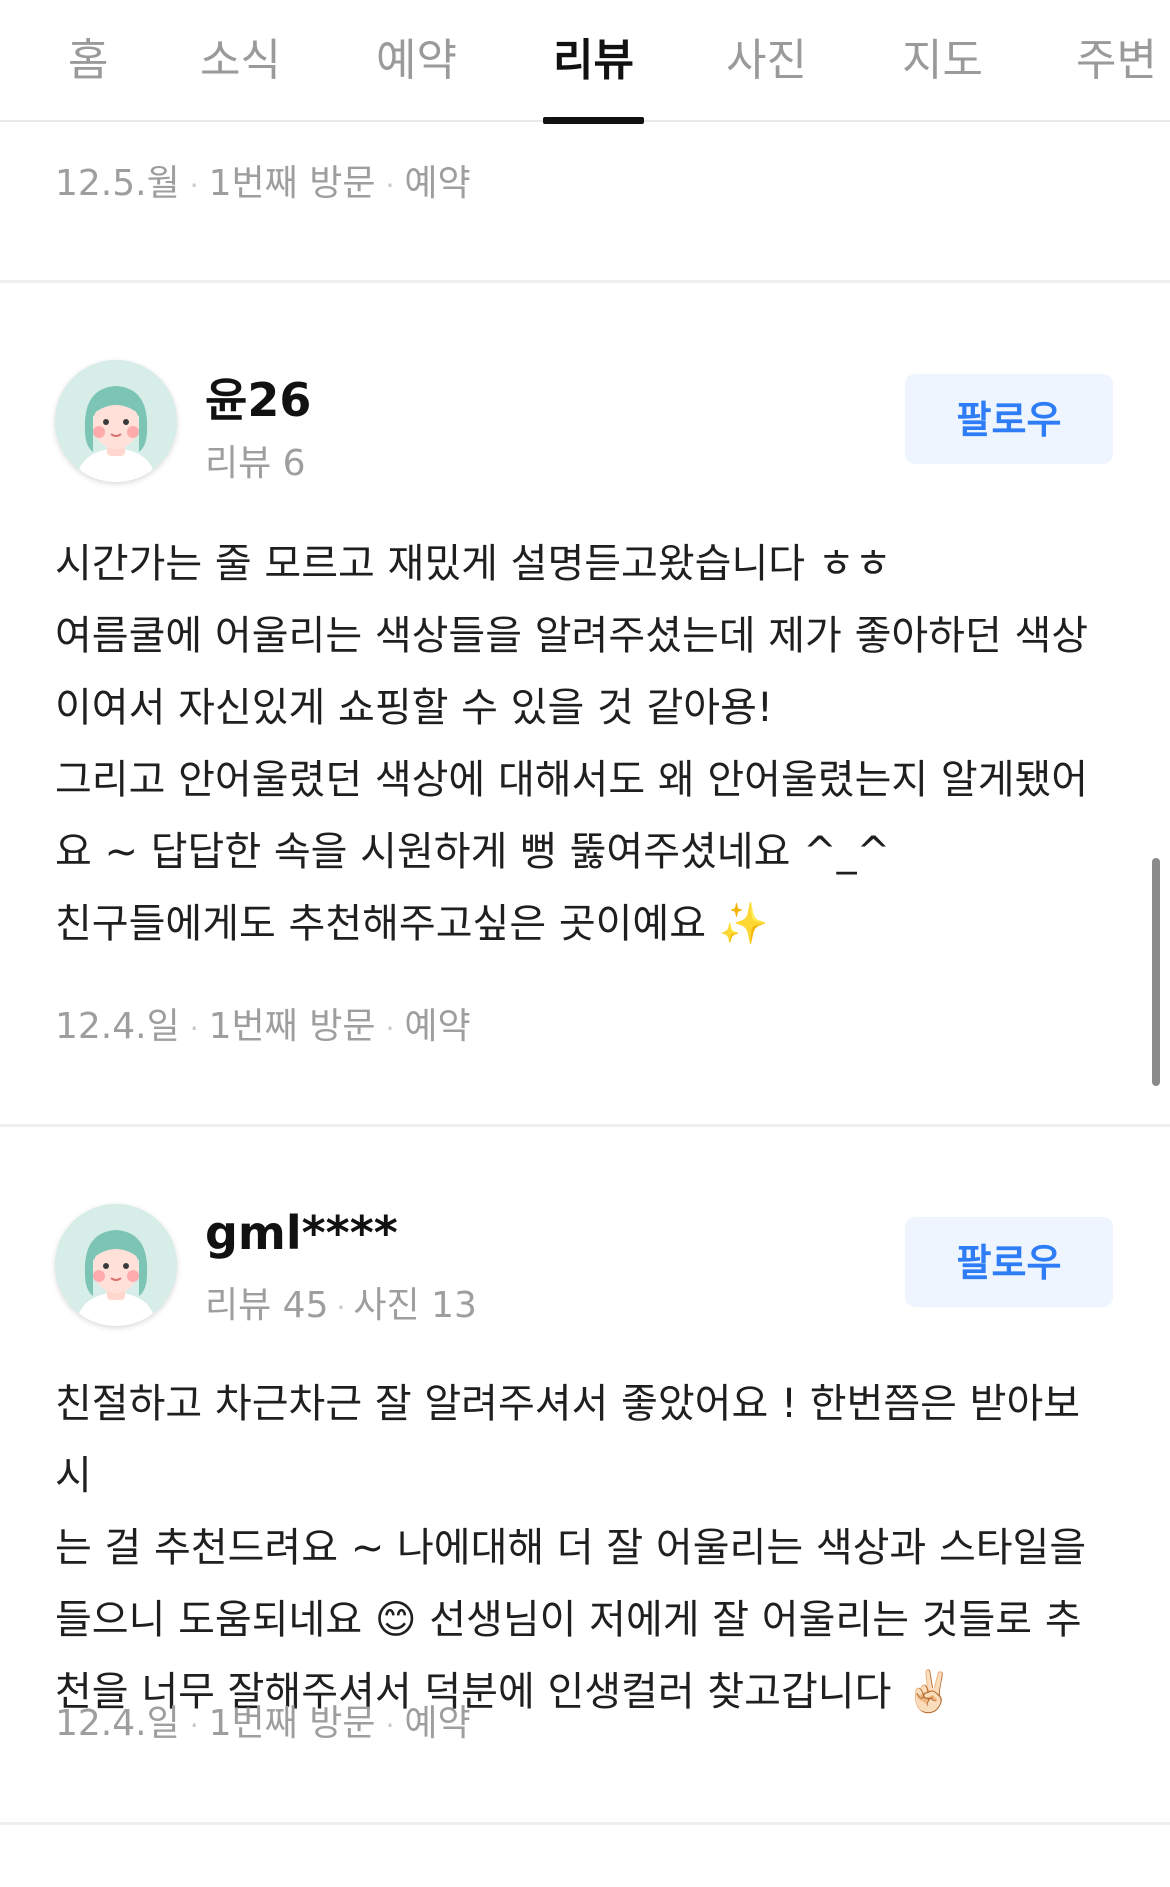  I want to click on review-line: 는 걸 추천드려요 ~ 나에대해 더 잘 어울리는 색상과 스타일을, so click(571, 1548).